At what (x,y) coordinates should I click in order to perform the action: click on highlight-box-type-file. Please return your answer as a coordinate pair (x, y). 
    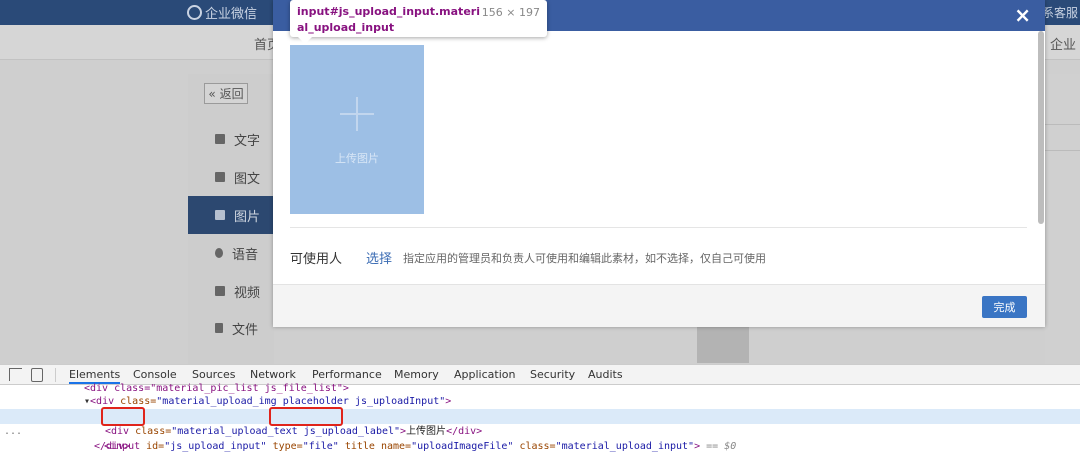
    Looking at the image, I should click on (306, 416).